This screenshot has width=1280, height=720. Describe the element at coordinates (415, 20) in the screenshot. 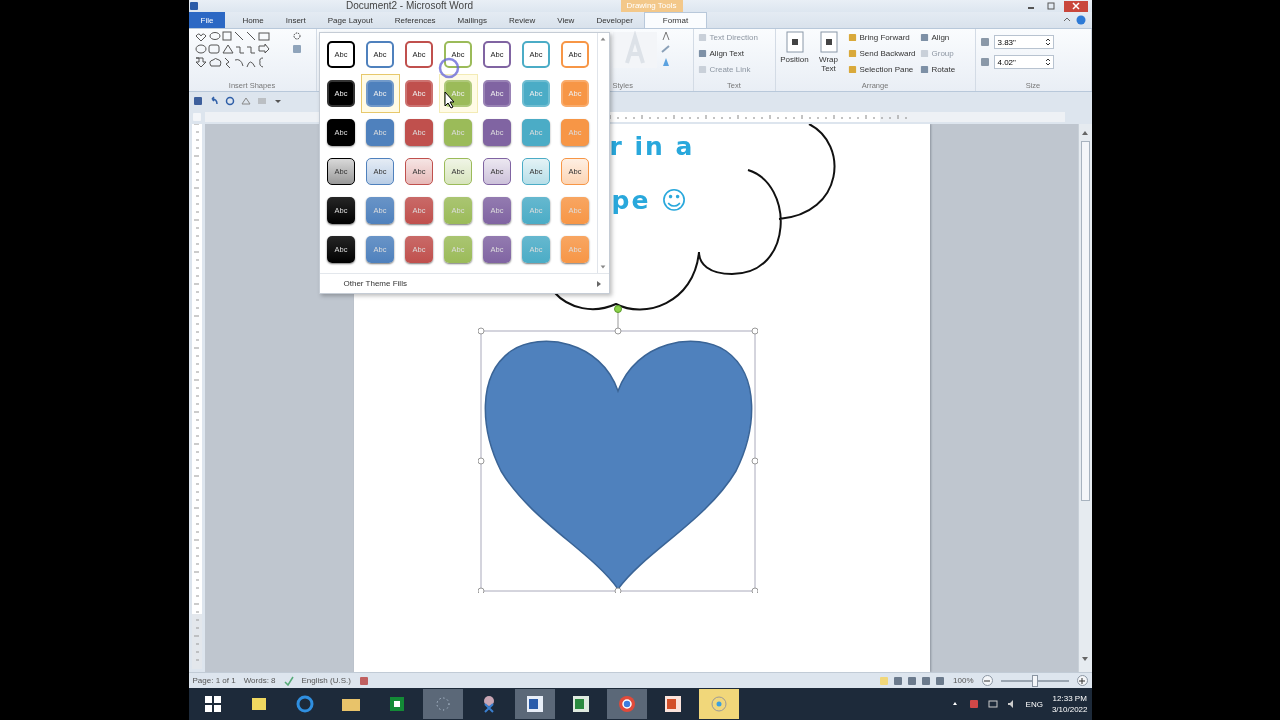

I see `ribbon-tab: References` at that location.